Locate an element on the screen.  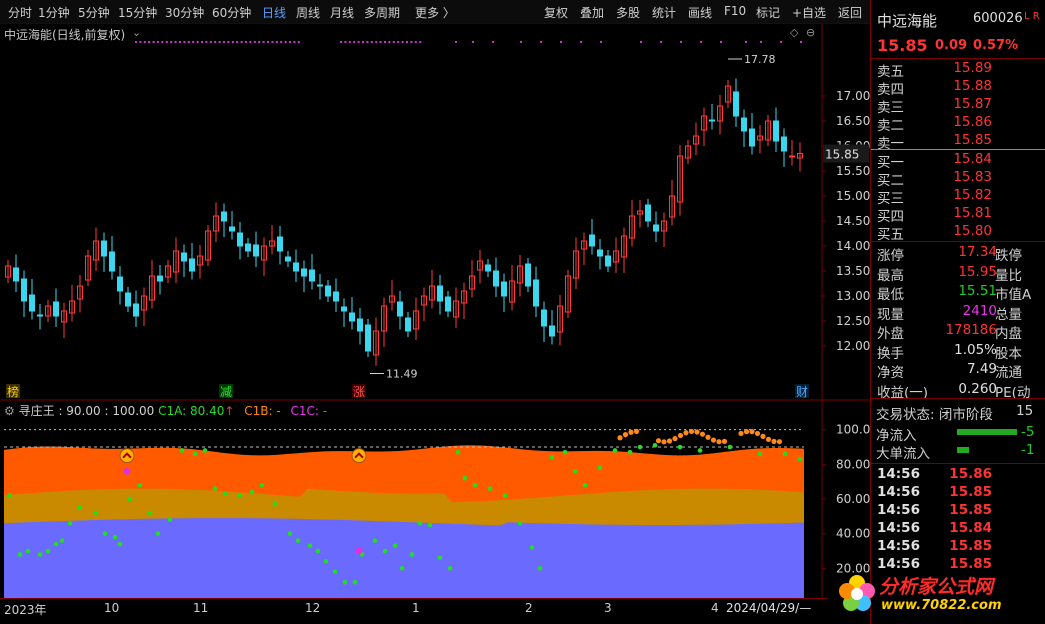
tab-30min: 30分钟 is located at coordinates (184, 12).